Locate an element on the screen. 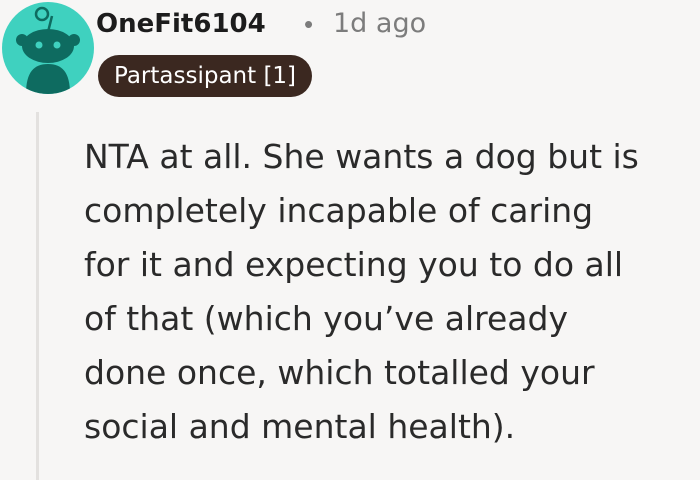 The height and width of the screenshot is (480, 700). comment-timestamp: 1d ago is located at coordinates (379, 24).